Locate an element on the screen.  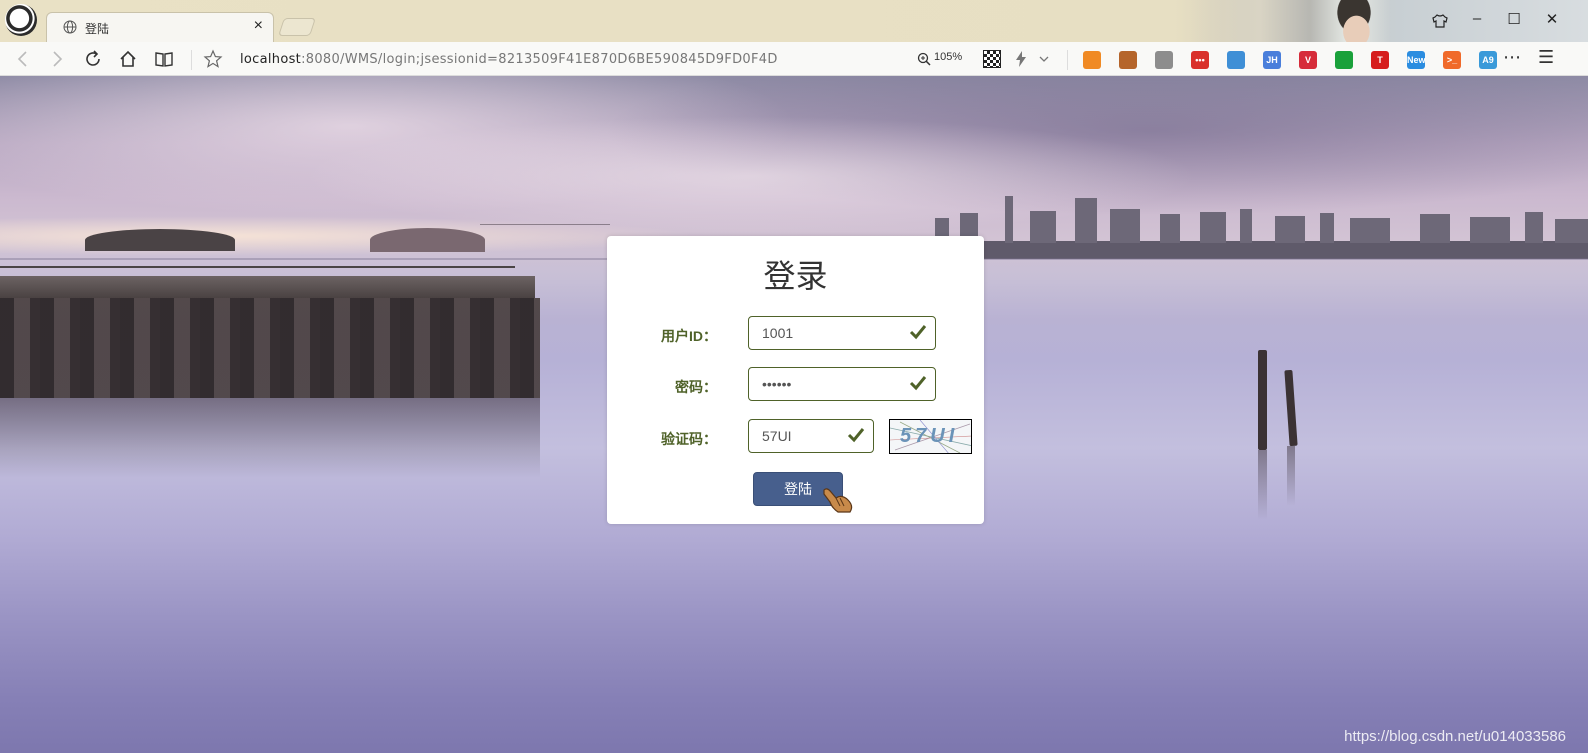
globe-icon is located at coordinates (70, 27).